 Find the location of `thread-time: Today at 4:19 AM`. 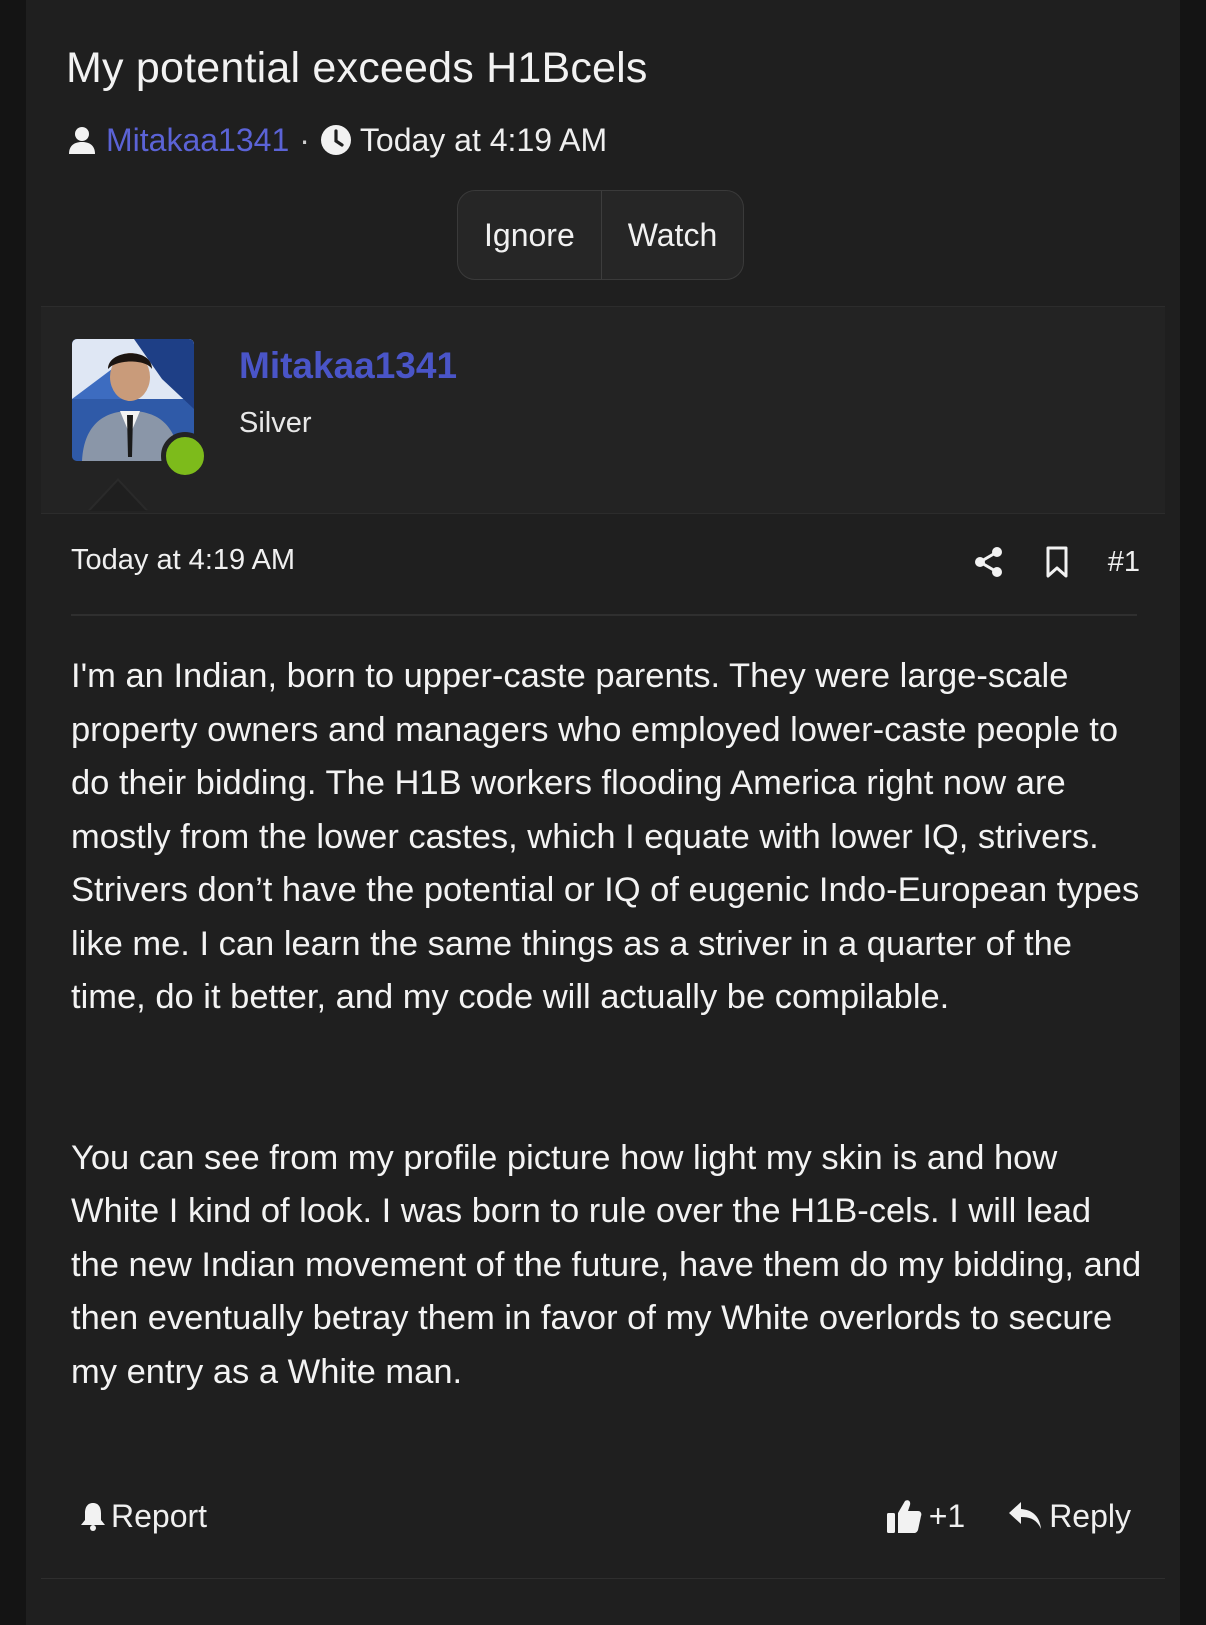

thread-time: Today at 4:19 AM is located at coordinates (483, 140).